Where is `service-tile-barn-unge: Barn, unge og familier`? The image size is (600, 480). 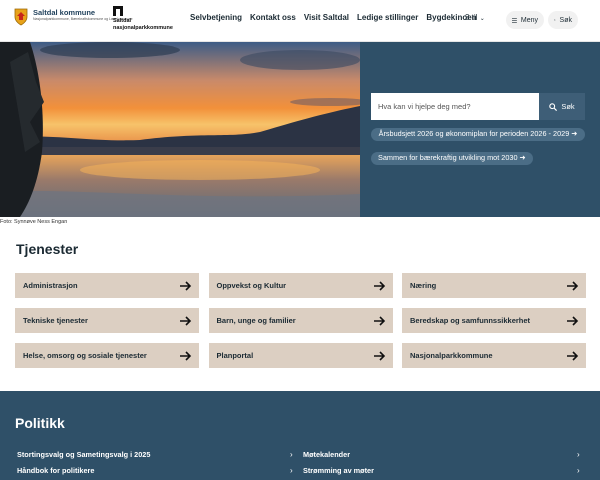 service-tile-barn-unge: Barn, unge og familier is located at coordinates (300, 320).